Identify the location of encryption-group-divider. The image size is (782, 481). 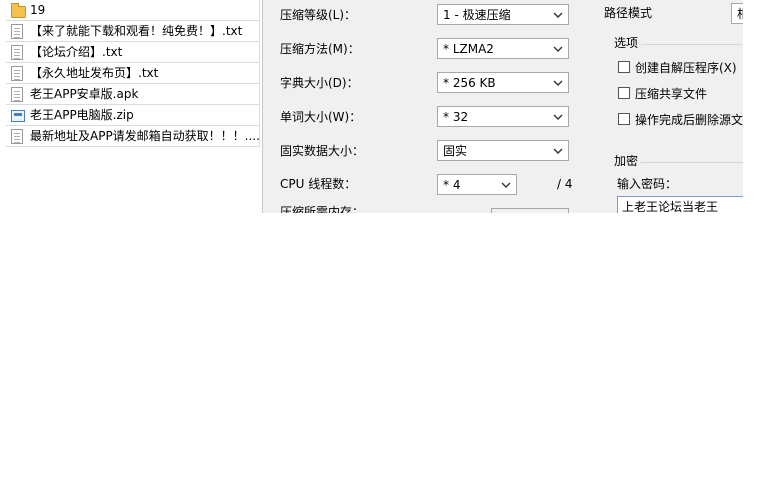
(692, 162).